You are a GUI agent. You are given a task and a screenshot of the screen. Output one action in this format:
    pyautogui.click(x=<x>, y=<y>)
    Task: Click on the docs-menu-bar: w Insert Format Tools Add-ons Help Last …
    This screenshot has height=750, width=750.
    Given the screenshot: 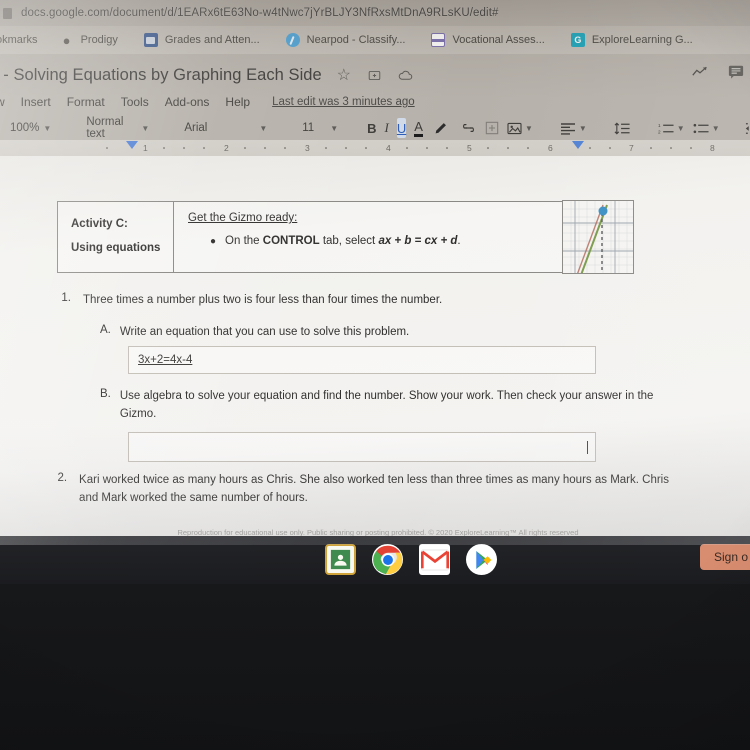 What is the action you would take?
    pyautogui.click(x=375, y=102)
    